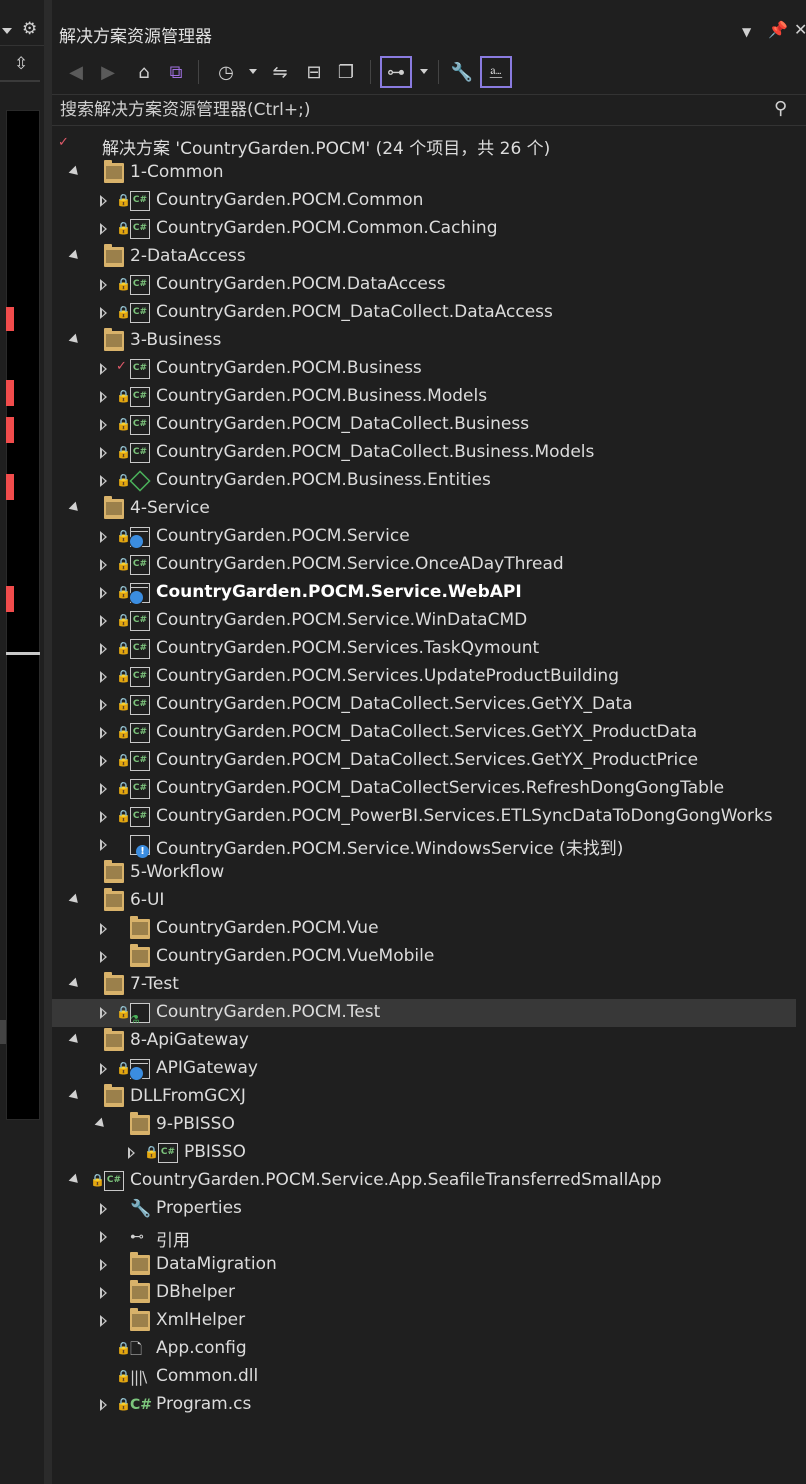  Describe the element at coordinates (429, 1237) in the screenshot. I see `tree-item: ⊷ 引用` at that location.